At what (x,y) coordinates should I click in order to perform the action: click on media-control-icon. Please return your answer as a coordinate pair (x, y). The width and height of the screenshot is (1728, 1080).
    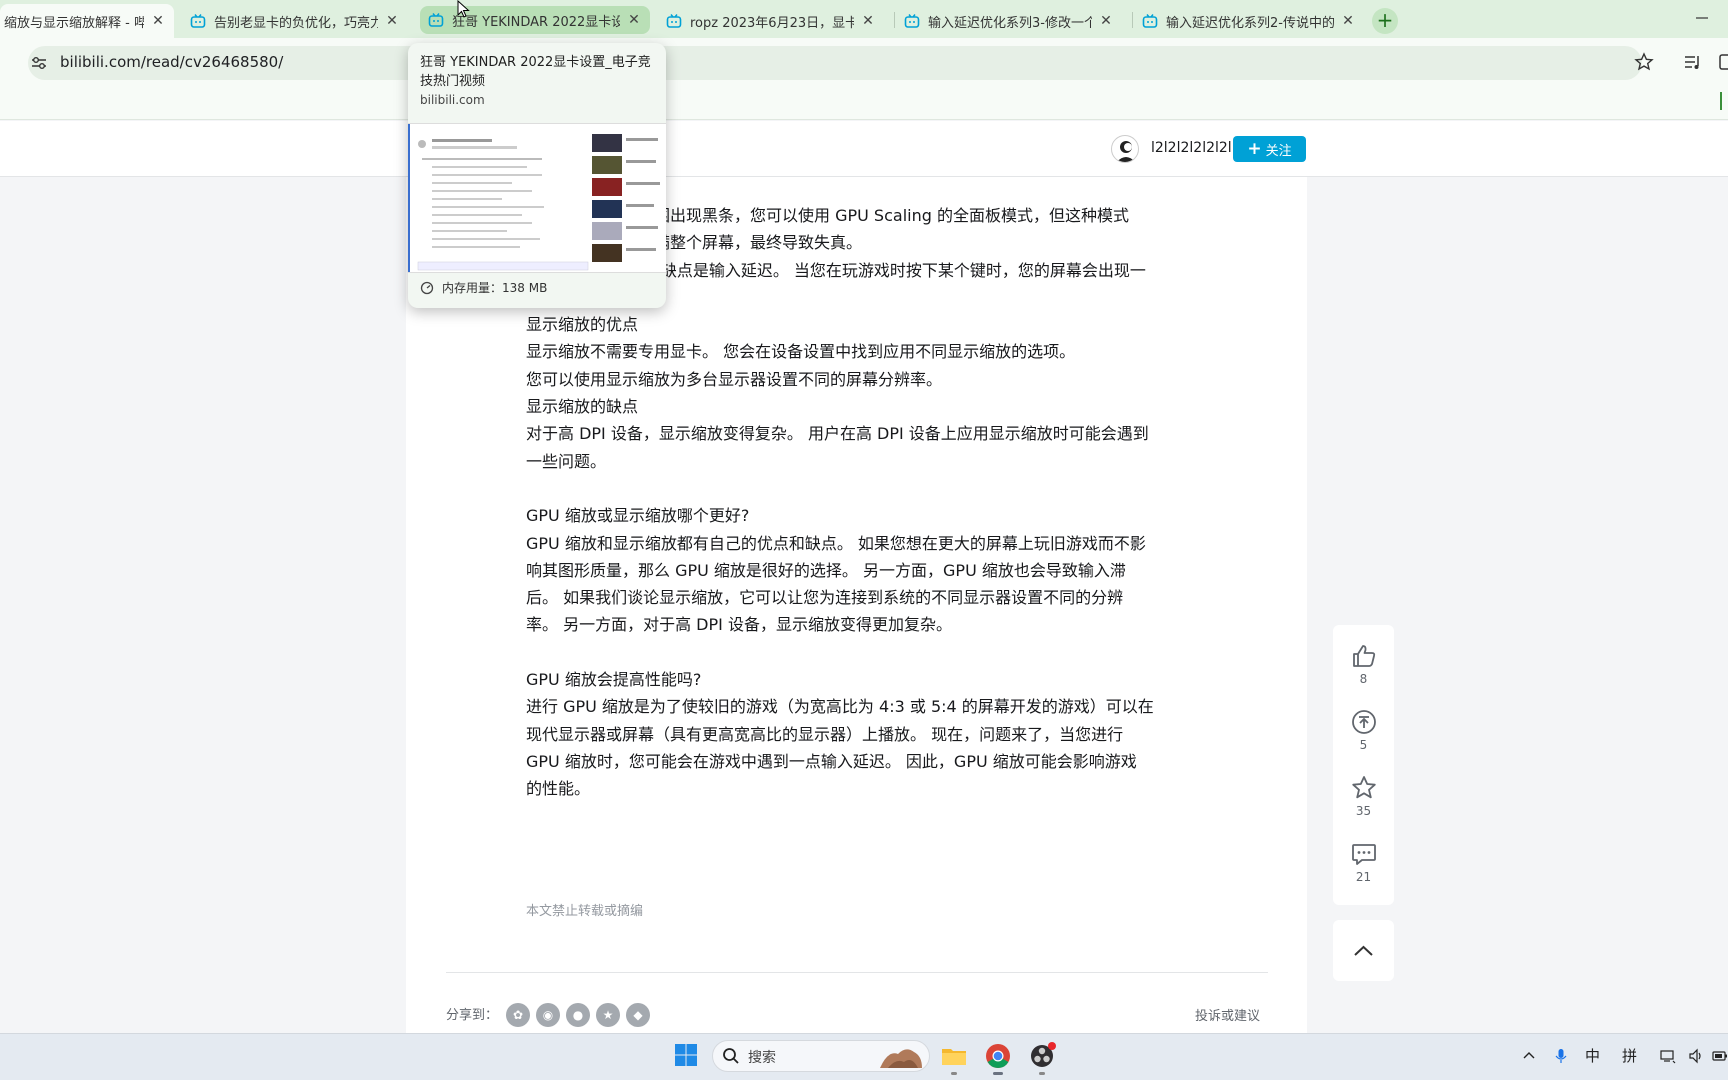
    Looking at the image, I should click on (1693, 62).